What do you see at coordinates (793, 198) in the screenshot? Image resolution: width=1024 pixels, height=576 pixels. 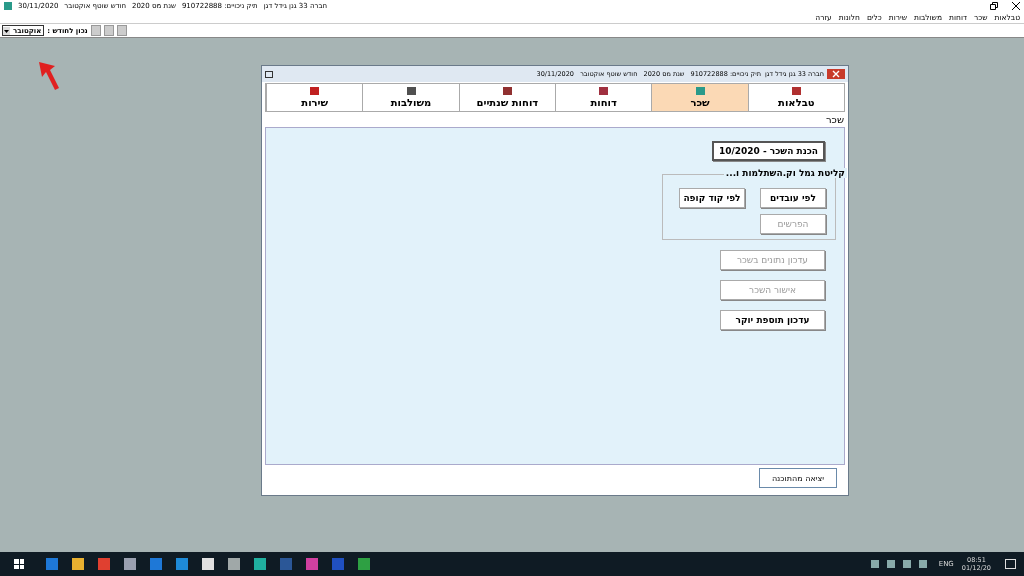 I see `action-button: לפי עובדים` at bounding box center [793, 198].